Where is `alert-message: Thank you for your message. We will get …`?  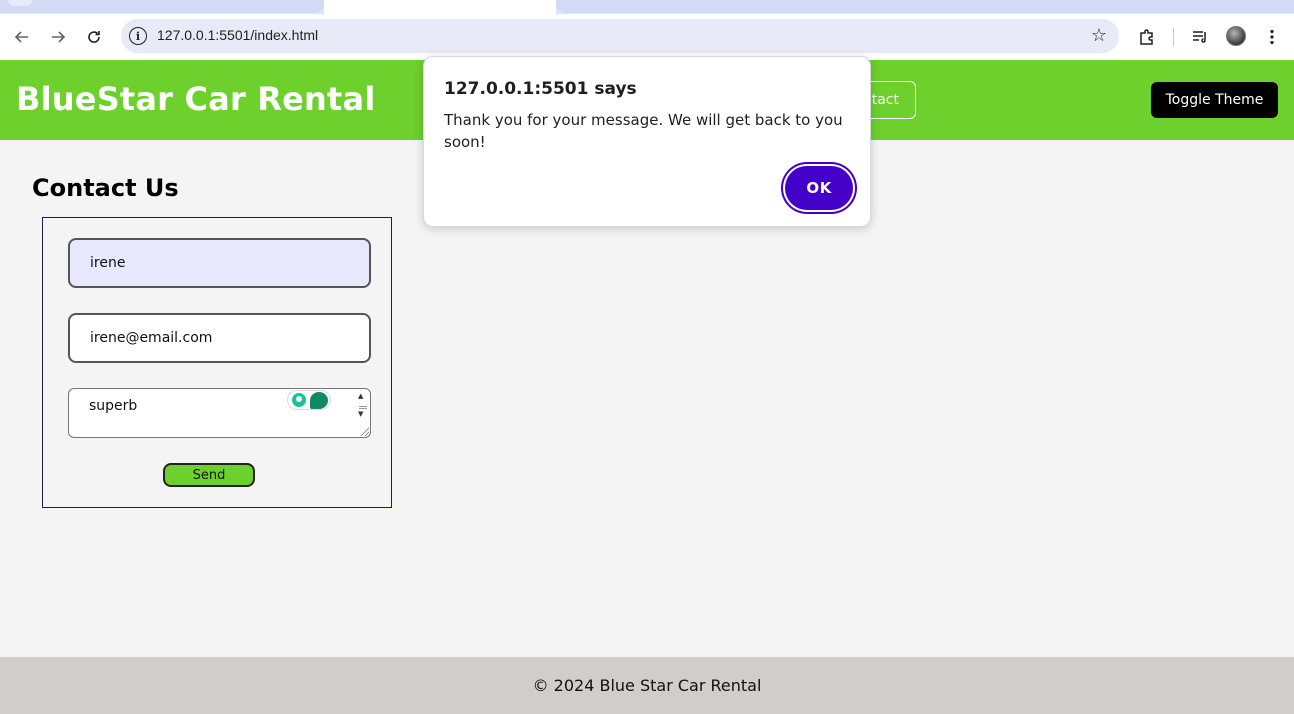
alert-message: Thank you for your message. We will get … is located at coordinates (643, 131).